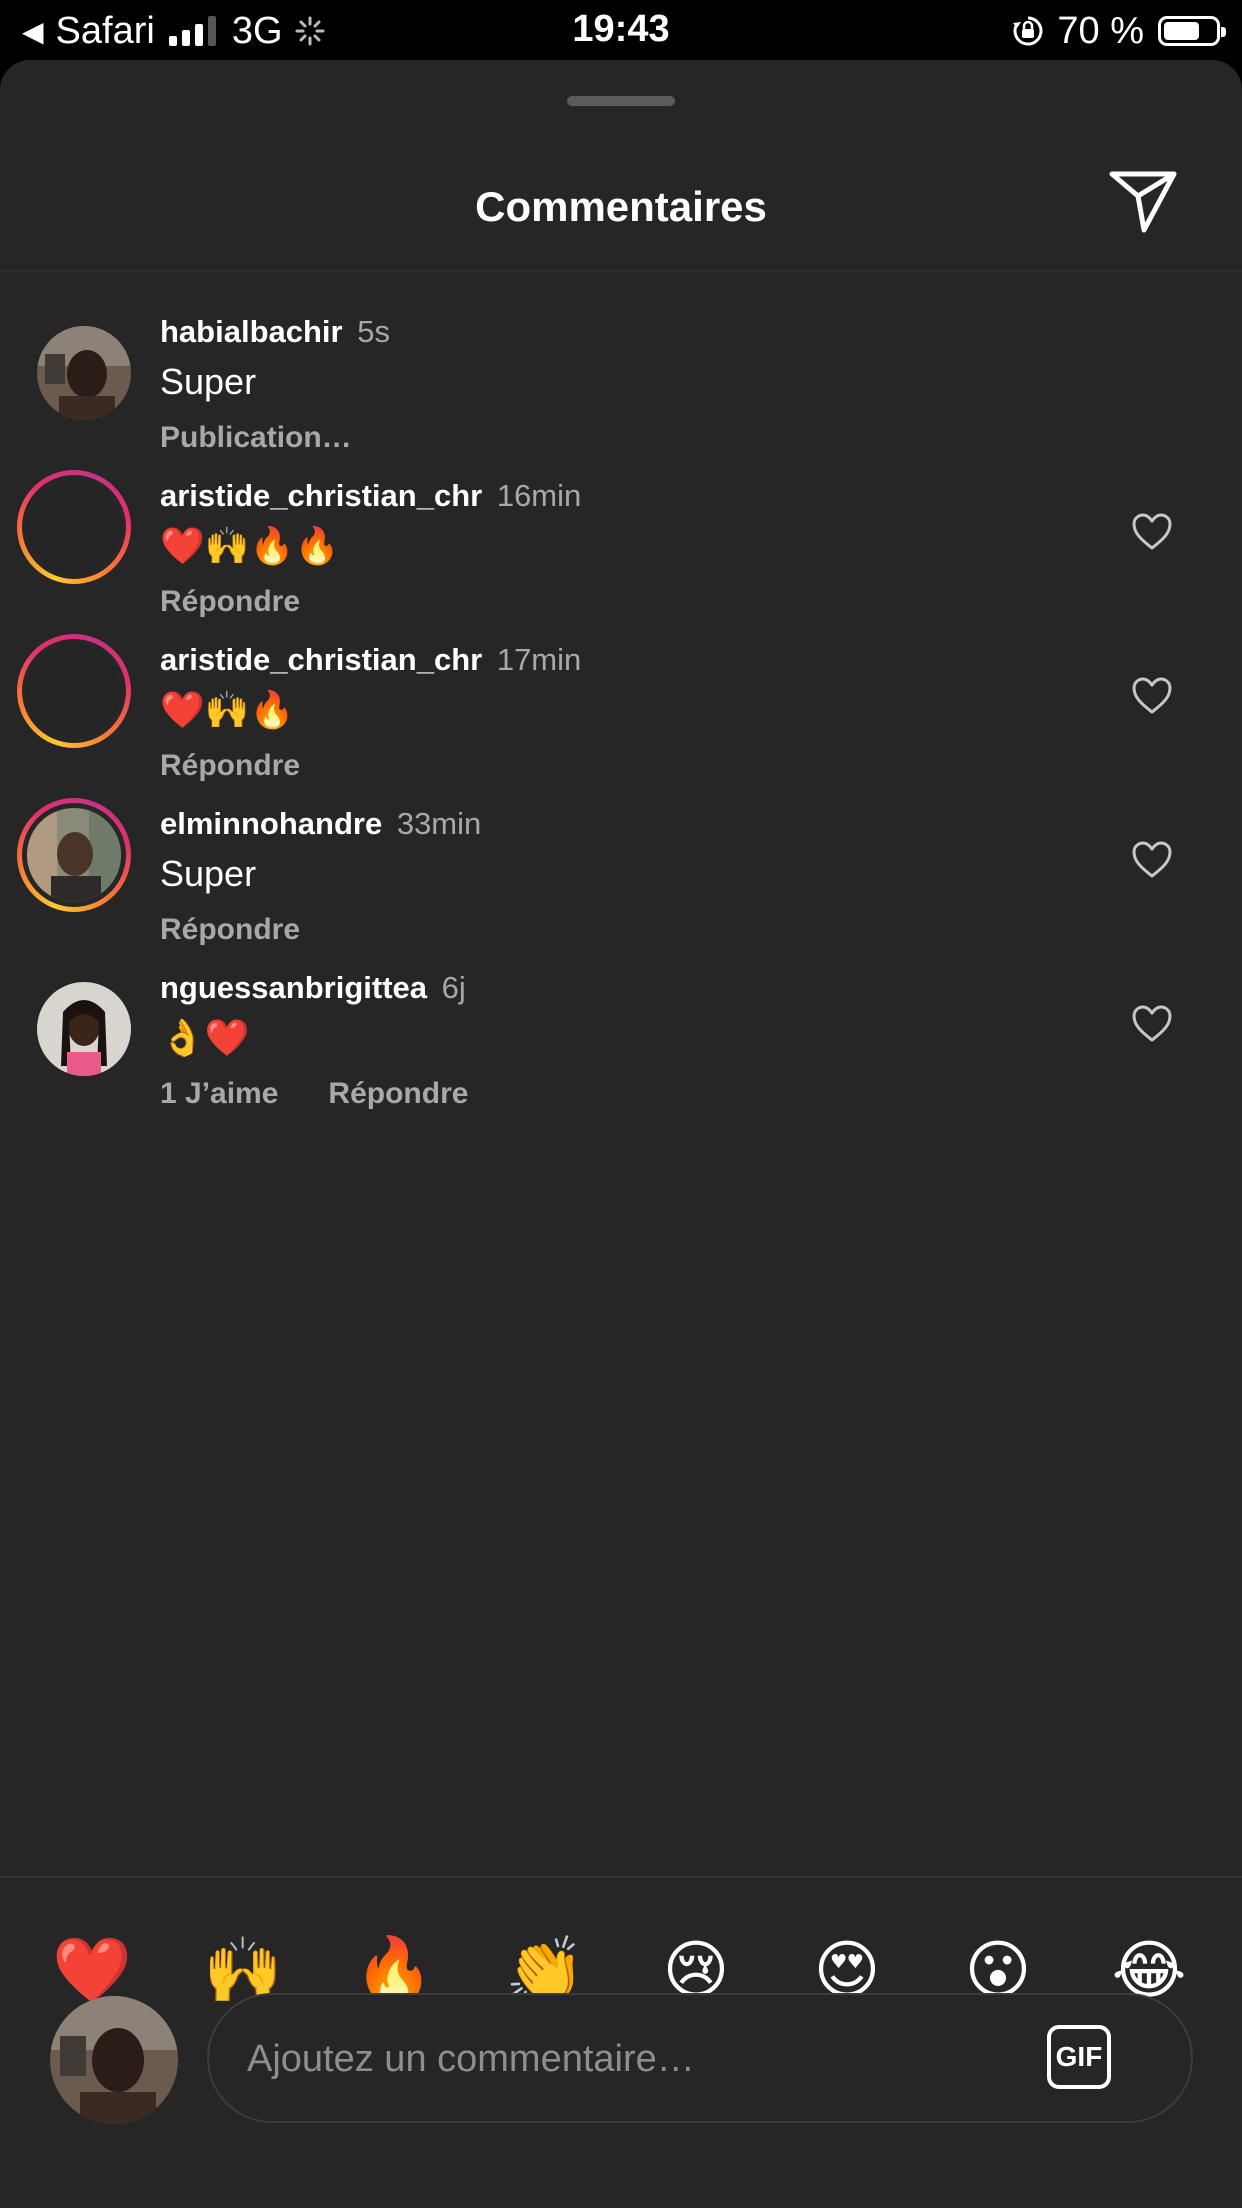 The width and height of the screenshot is (1242, 2208). Describe the element at coordinates (251, 331) in the screenshot. I see `comment-username: habialbachir` at that location.